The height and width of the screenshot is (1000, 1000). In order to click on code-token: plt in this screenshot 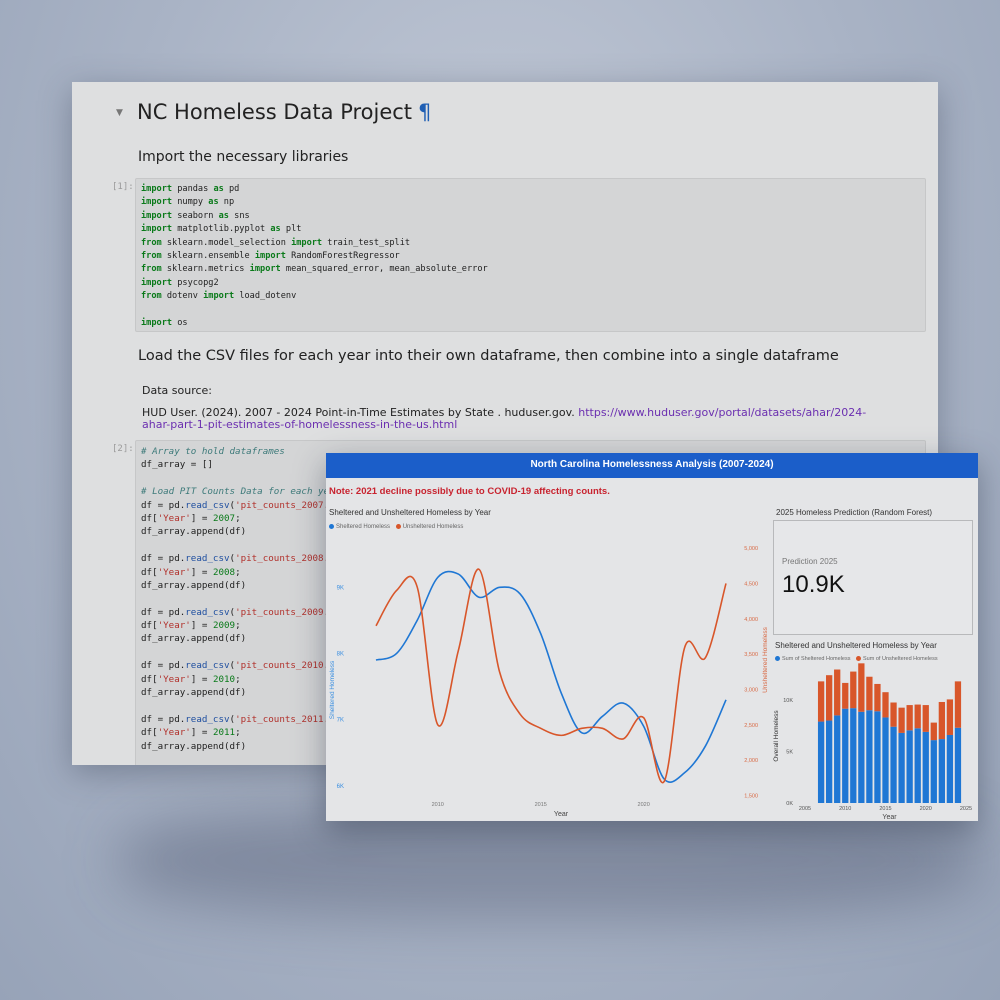, I will do `click(291, 229)`.